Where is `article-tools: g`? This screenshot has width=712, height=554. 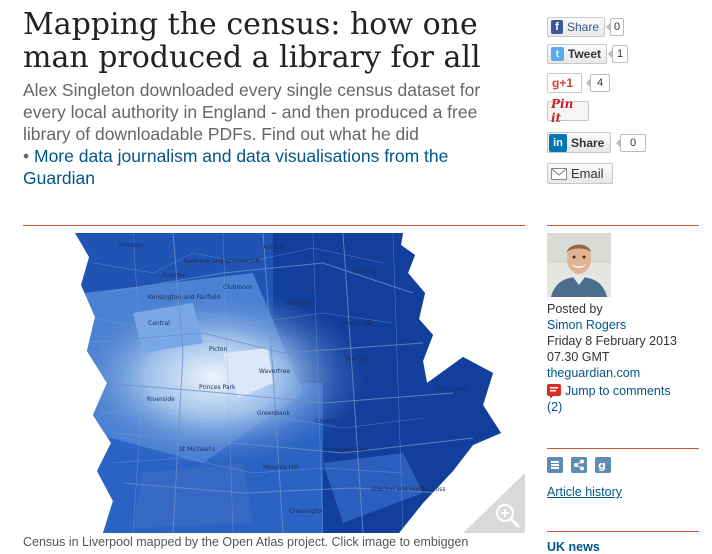
article-tools: g is located at coordinates (579, 465).